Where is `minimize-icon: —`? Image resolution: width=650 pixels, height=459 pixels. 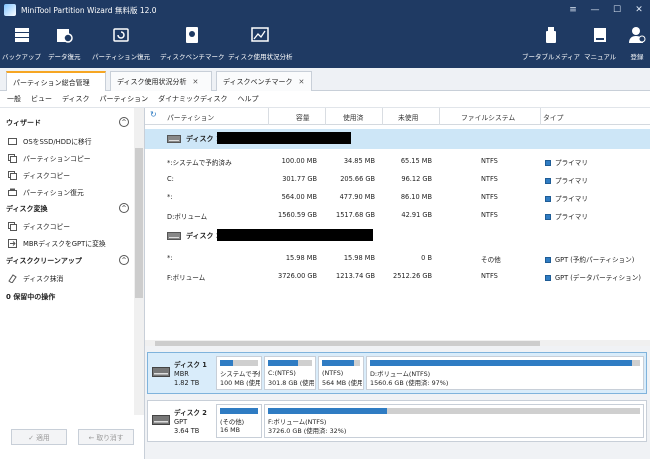
minimize-icon: — is located at coordinates (595, 10).